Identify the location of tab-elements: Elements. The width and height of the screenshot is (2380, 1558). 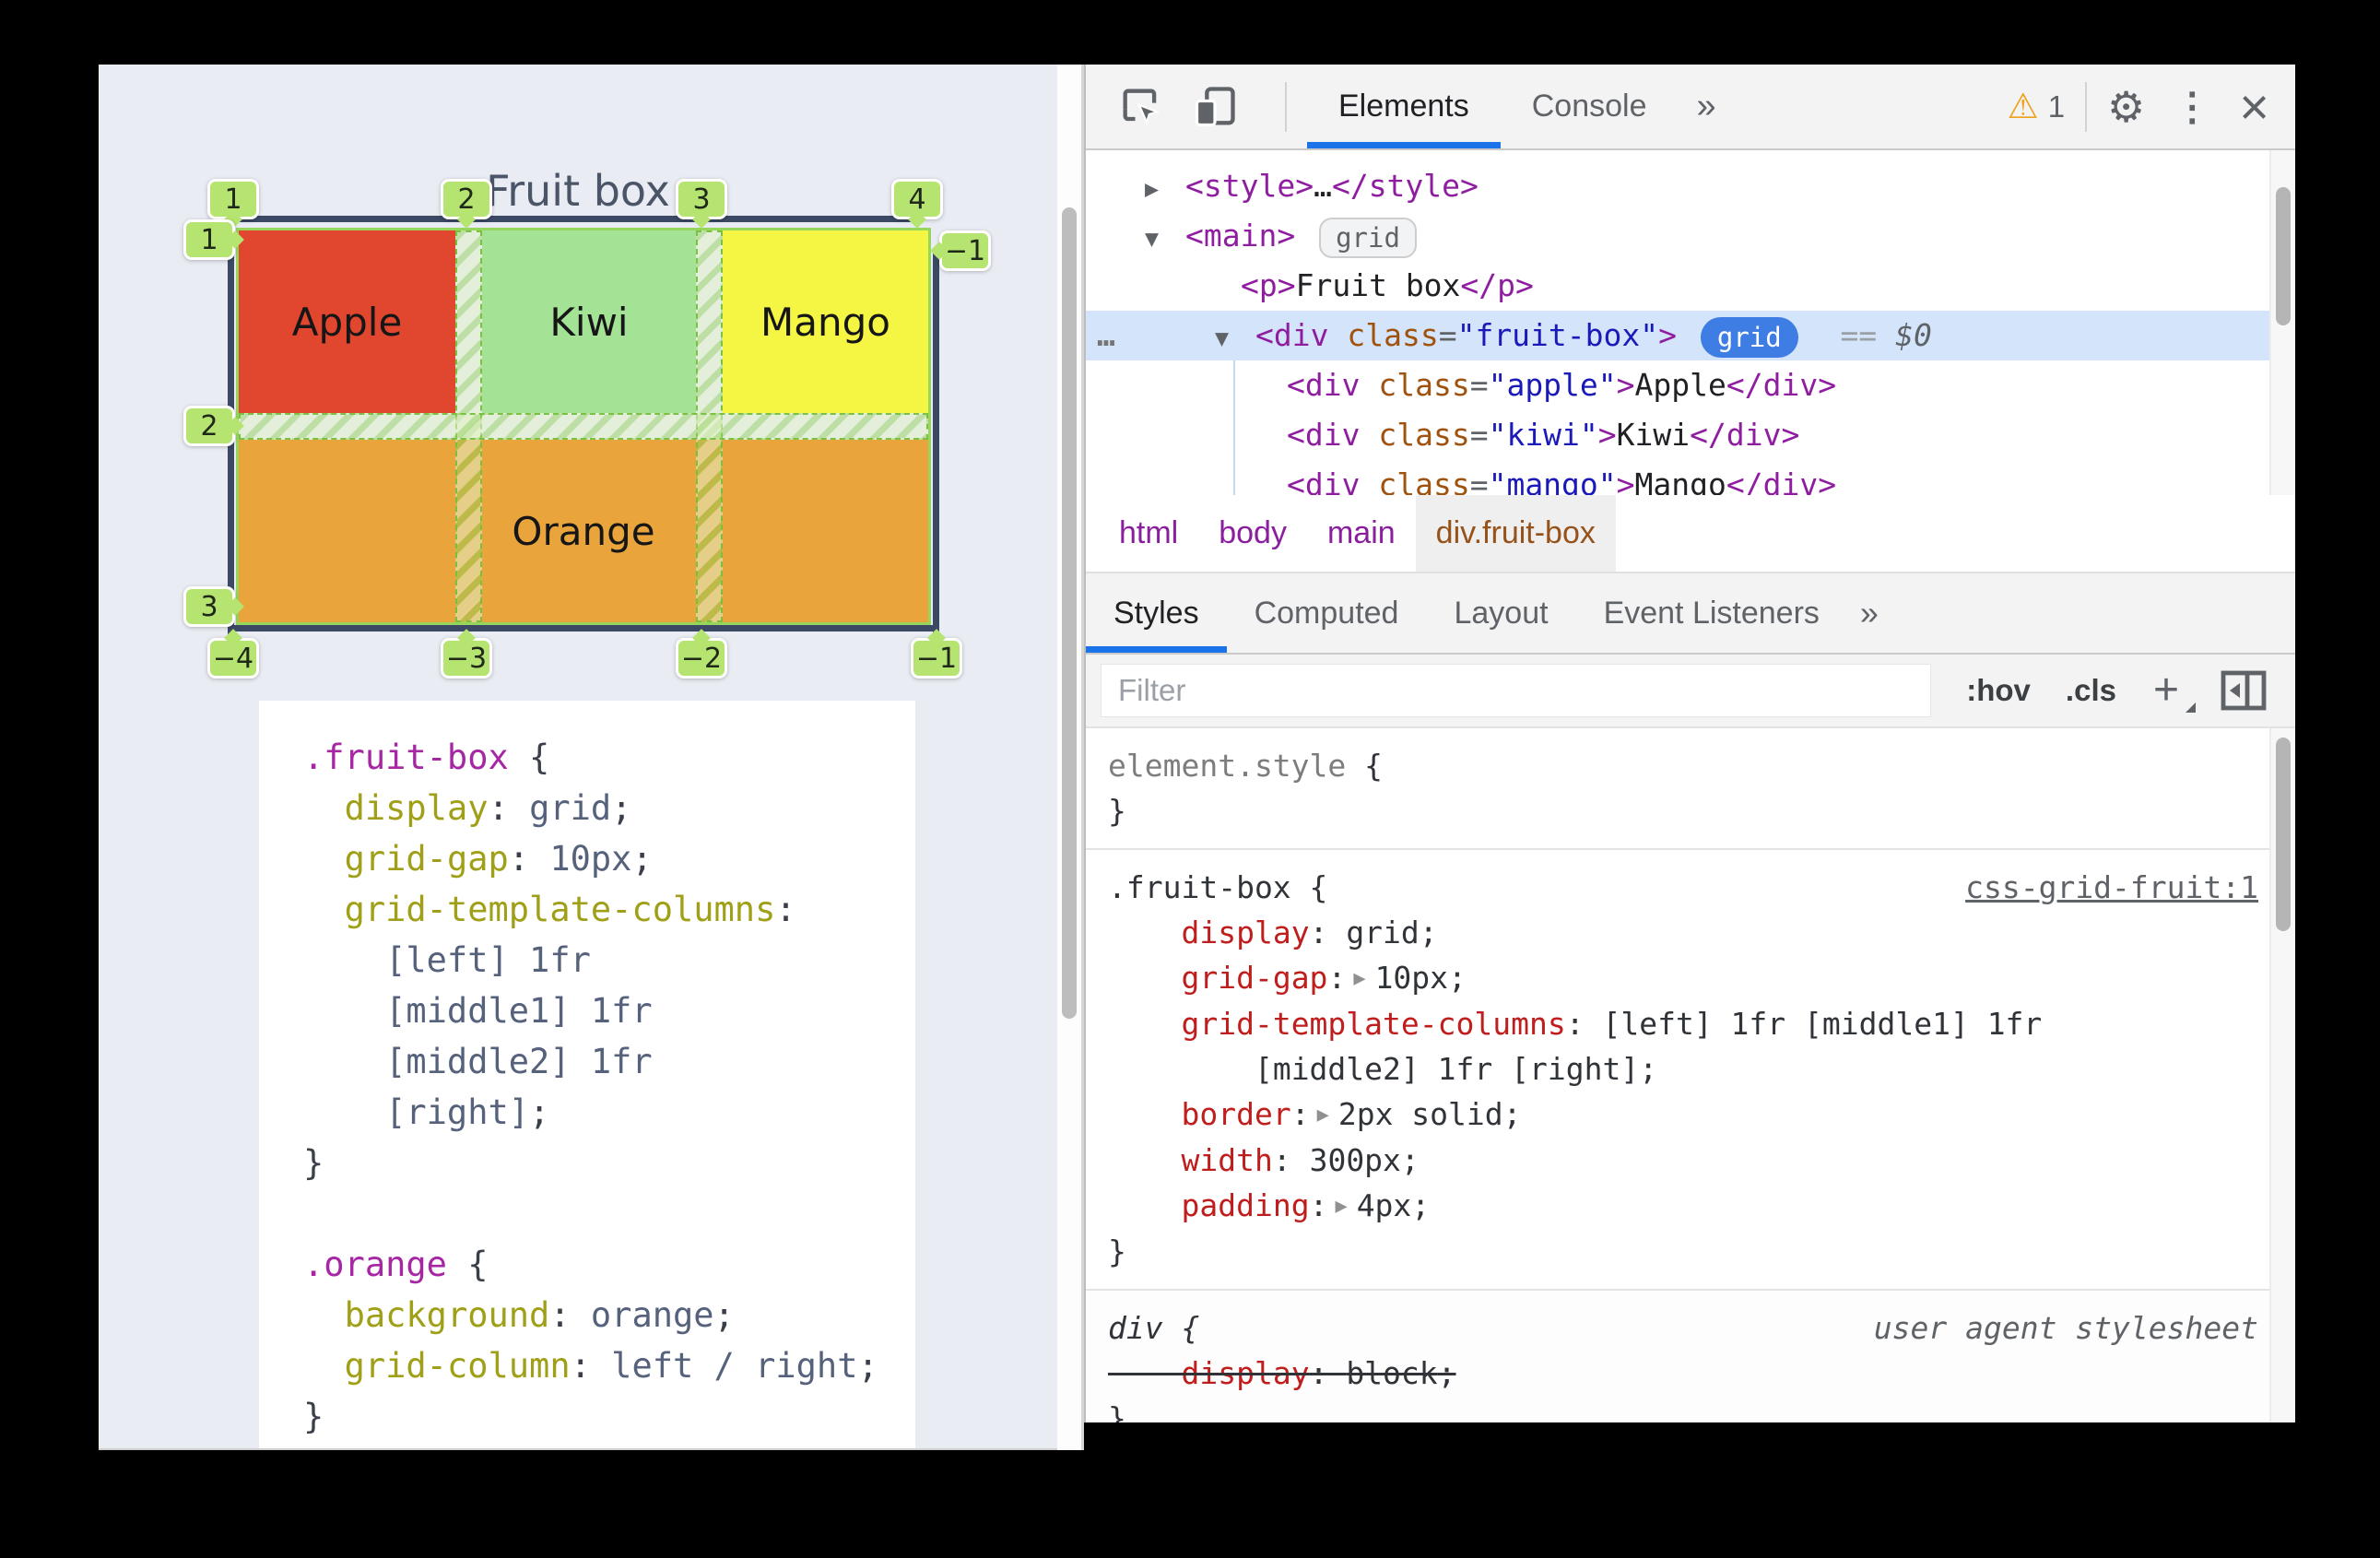
(1404, 106).